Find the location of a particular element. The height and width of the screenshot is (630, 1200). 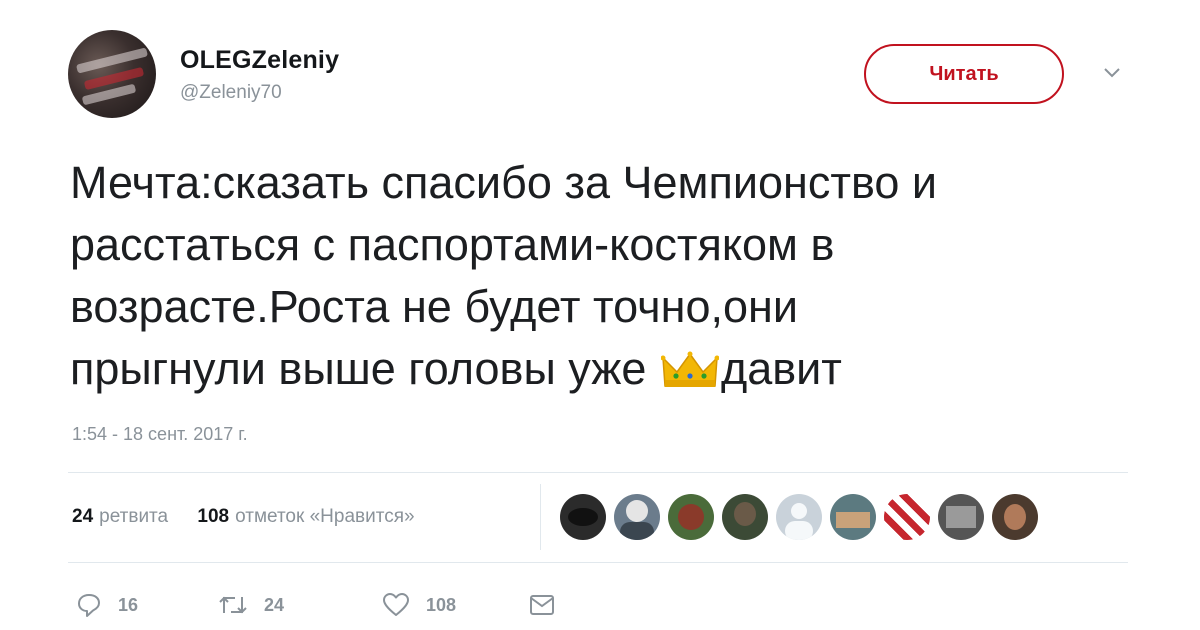

stats-divider is located at coordinates (540, 517).